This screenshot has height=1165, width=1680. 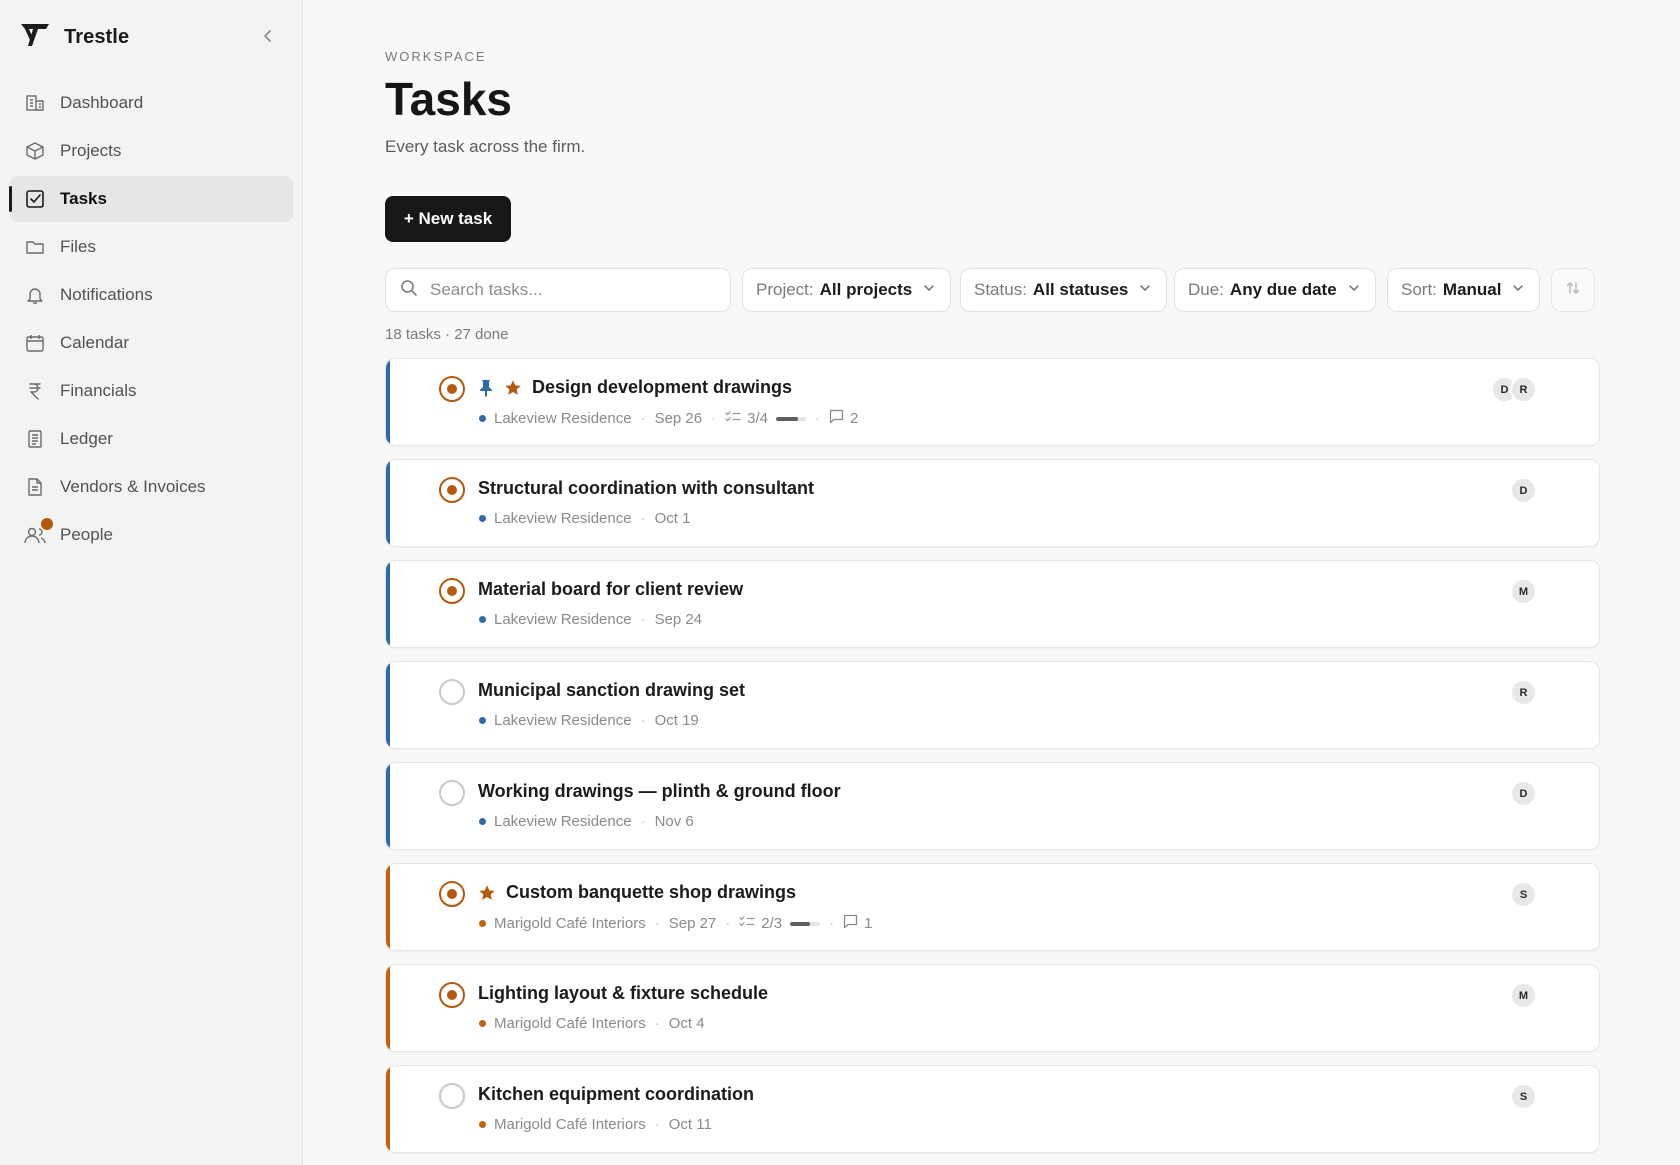 I want to click on star-icon, so click(x=487, y=893).